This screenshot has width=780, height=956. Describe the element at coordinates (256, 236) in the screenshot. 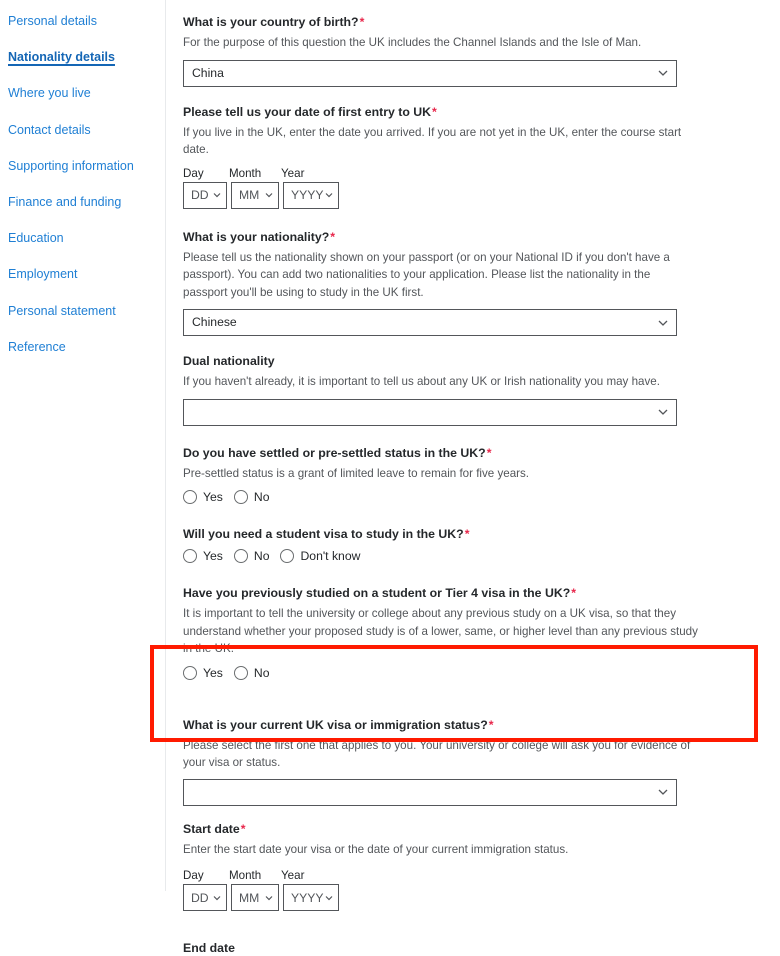

I see `nationality-label-text: What is your nationality?` at that location.